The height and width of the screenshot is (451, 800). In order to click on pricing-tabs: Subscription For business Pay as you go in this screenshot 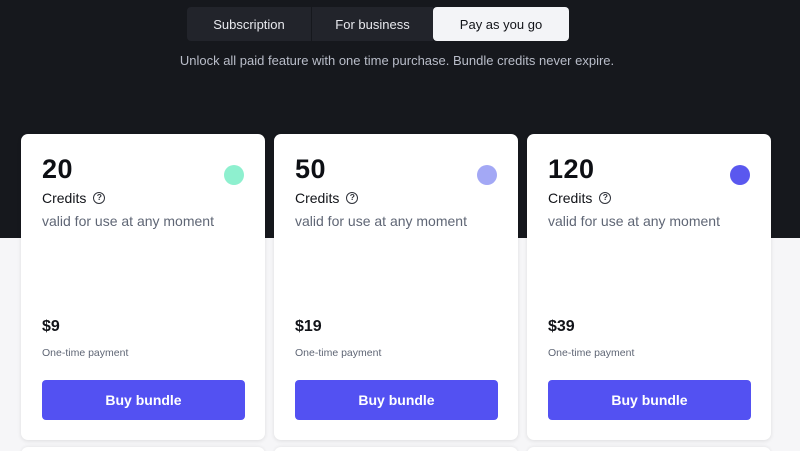, I will do `click(378, 24)`.